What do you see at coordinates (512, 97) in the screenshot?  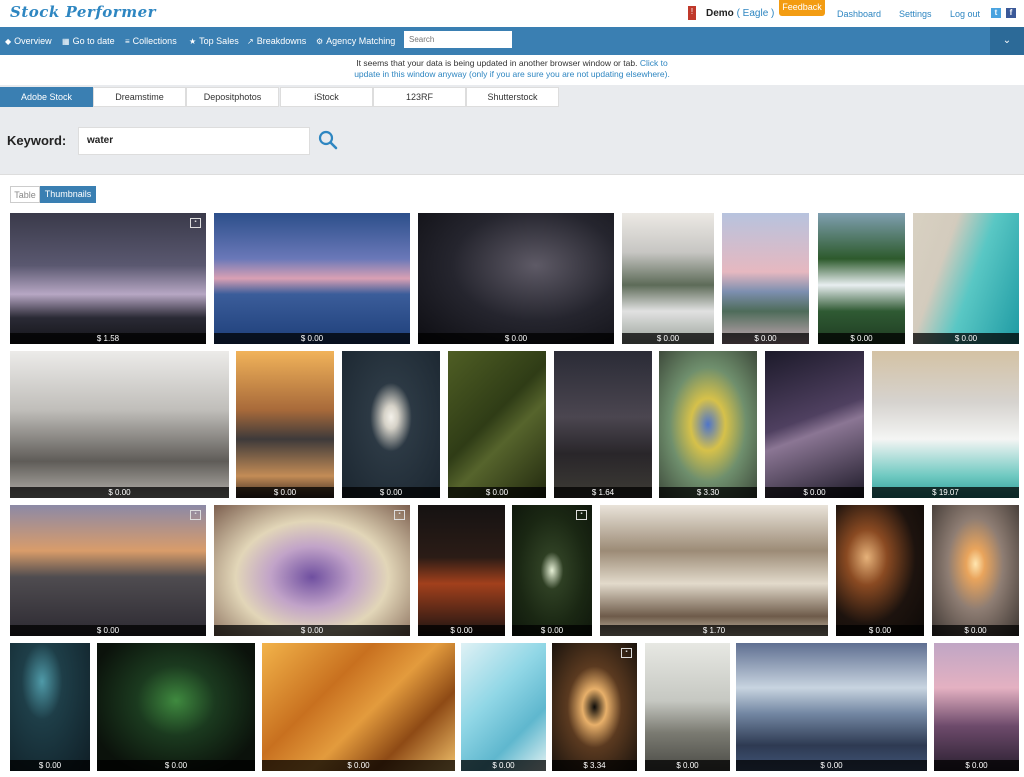 I see `tab-shutterstock: Shutterstock` at bounding box center [512, 97].